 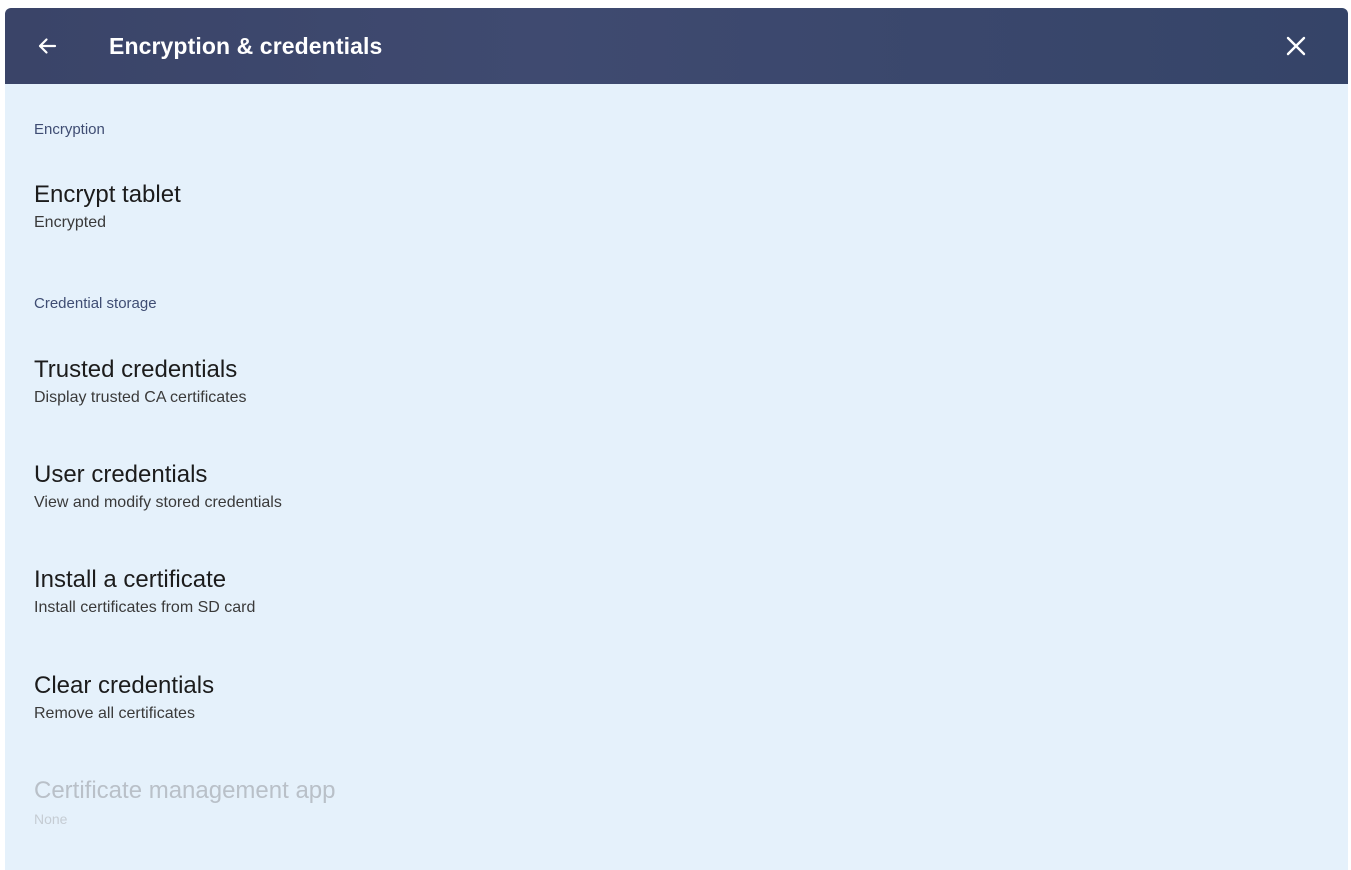 I want to click on setting-encrypt-tablet: Encrypt tablet Encrypted, so click(x=674, y=206).